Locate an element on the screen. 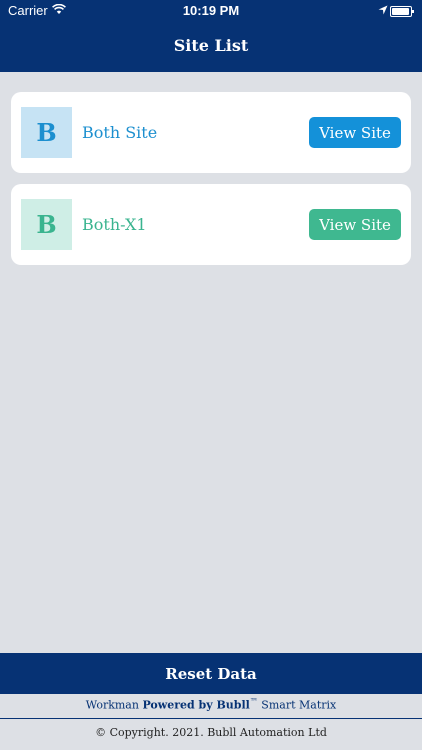 The height and width of the screenshot is (750, 422). trademark-mark: ™ is located at coordinates (253, 701).